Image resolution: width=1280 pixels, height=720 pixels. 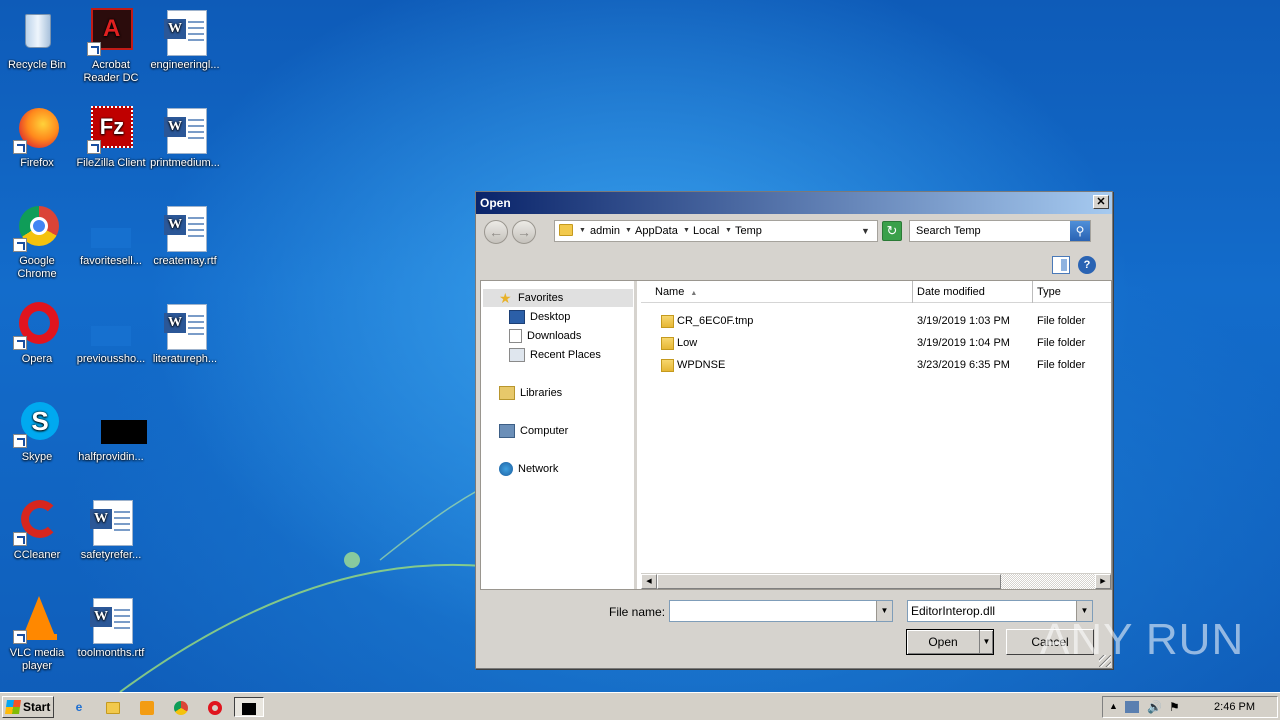 What do you see at coordinates (748, 231) in the screenshot?
I see `breadcrumb-temp: Temp` at bounding box center [748, 231].